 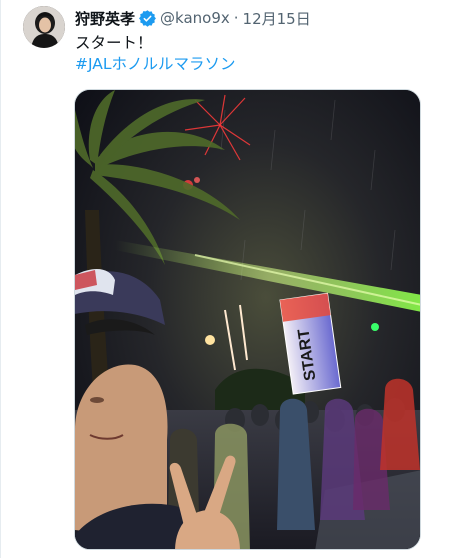 I want to click on display-name: 狩野英孝, so click(x=105, y=18).